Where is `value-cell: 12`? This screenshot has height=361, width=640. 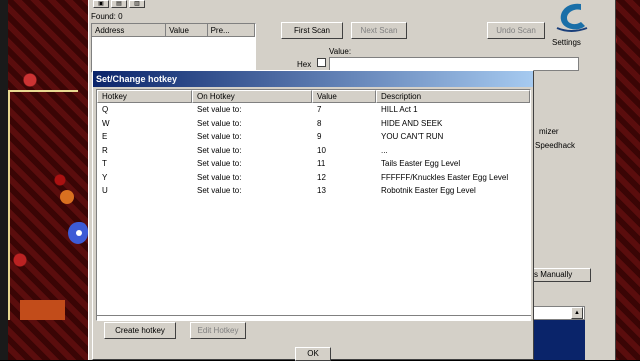
value-cell: 12 is located at coordinates (321, 177).